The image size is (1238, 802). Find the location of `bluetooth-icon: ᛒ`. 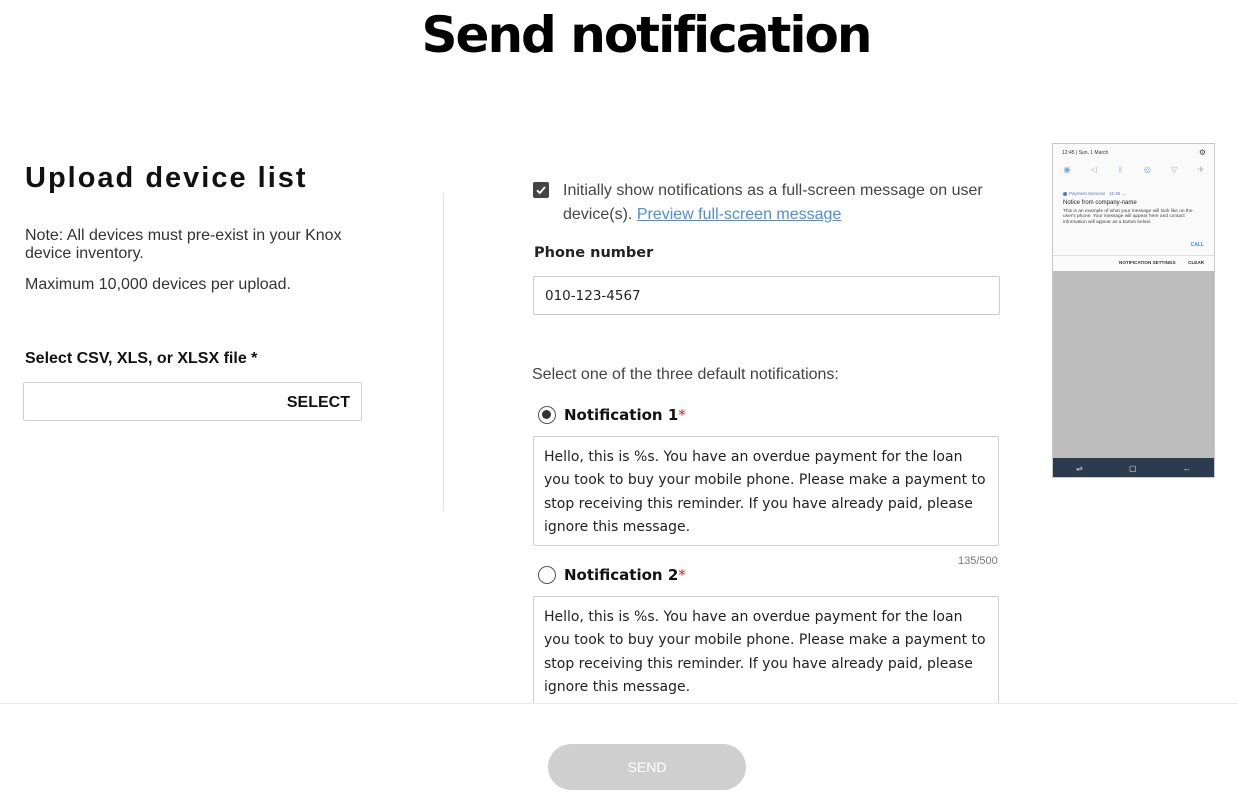

bluetooth-icon: ᛒ is located at coordinates (1120, 169).